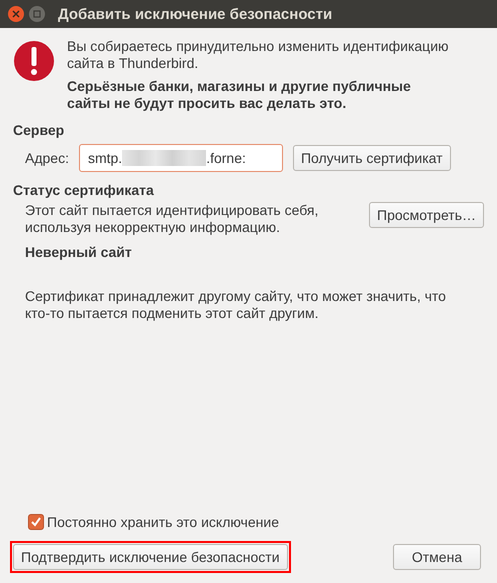  I want to click on warning-message: Вы собираетесь принудительно изменить идентификацию сайта в Thunderbird., so click(258, 55).